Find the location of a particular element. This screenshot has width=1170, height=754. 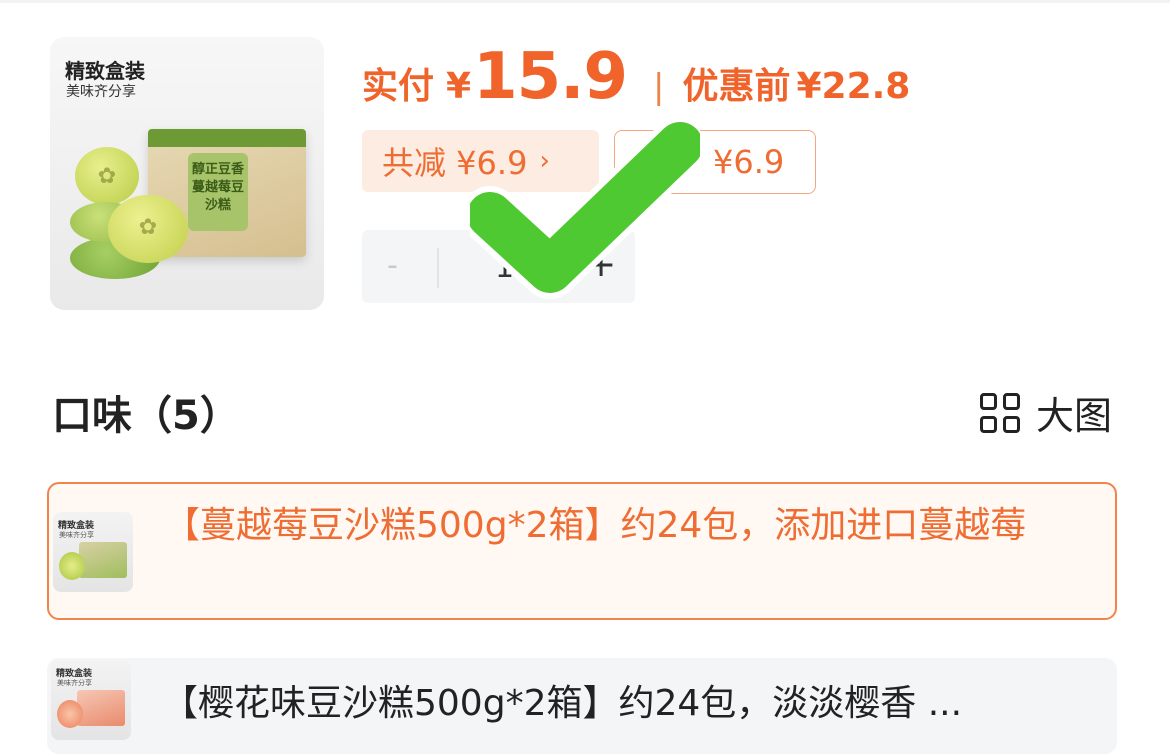

coupon-tag: ¥6.9 is located at coordinates (715, 162).